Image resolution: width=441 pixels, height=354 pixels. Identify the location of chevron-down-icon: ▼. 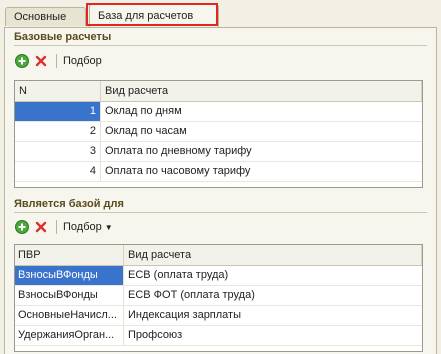
(109, 227).